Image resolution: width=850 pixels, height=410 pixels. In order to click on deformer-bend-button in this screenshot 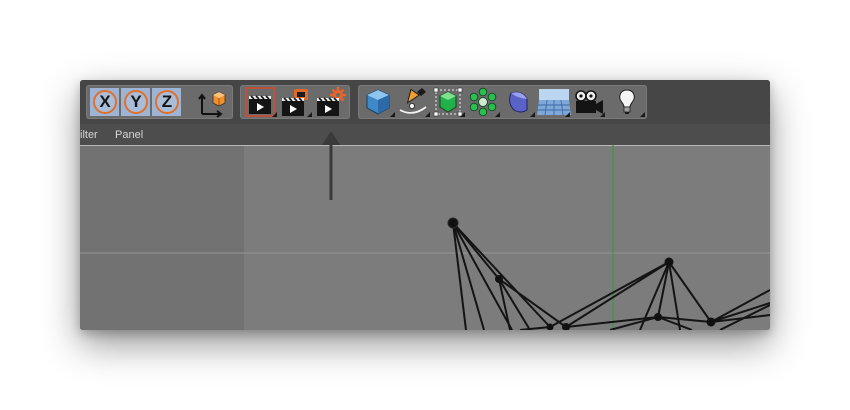, I will do `click(519, 102)`.